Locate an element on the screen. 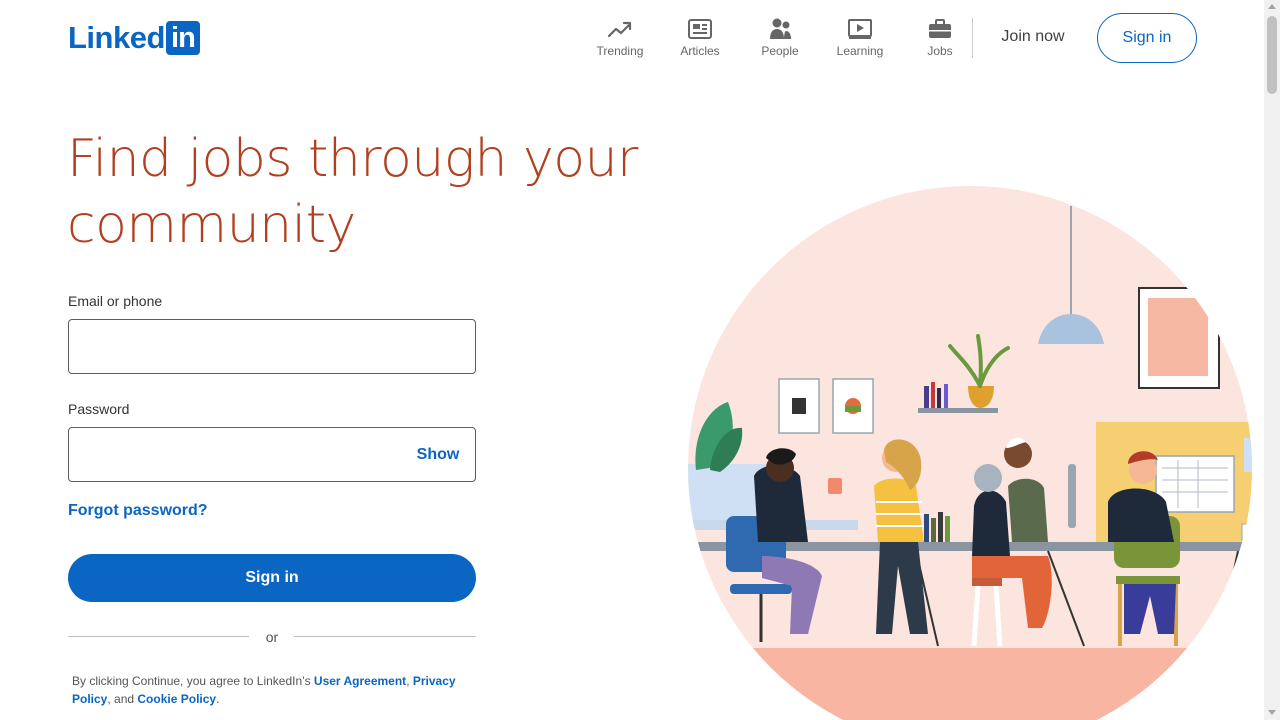 This screenshot has width=1280, height=720. nav-learning: Learning is located at coordinates (860, 37).